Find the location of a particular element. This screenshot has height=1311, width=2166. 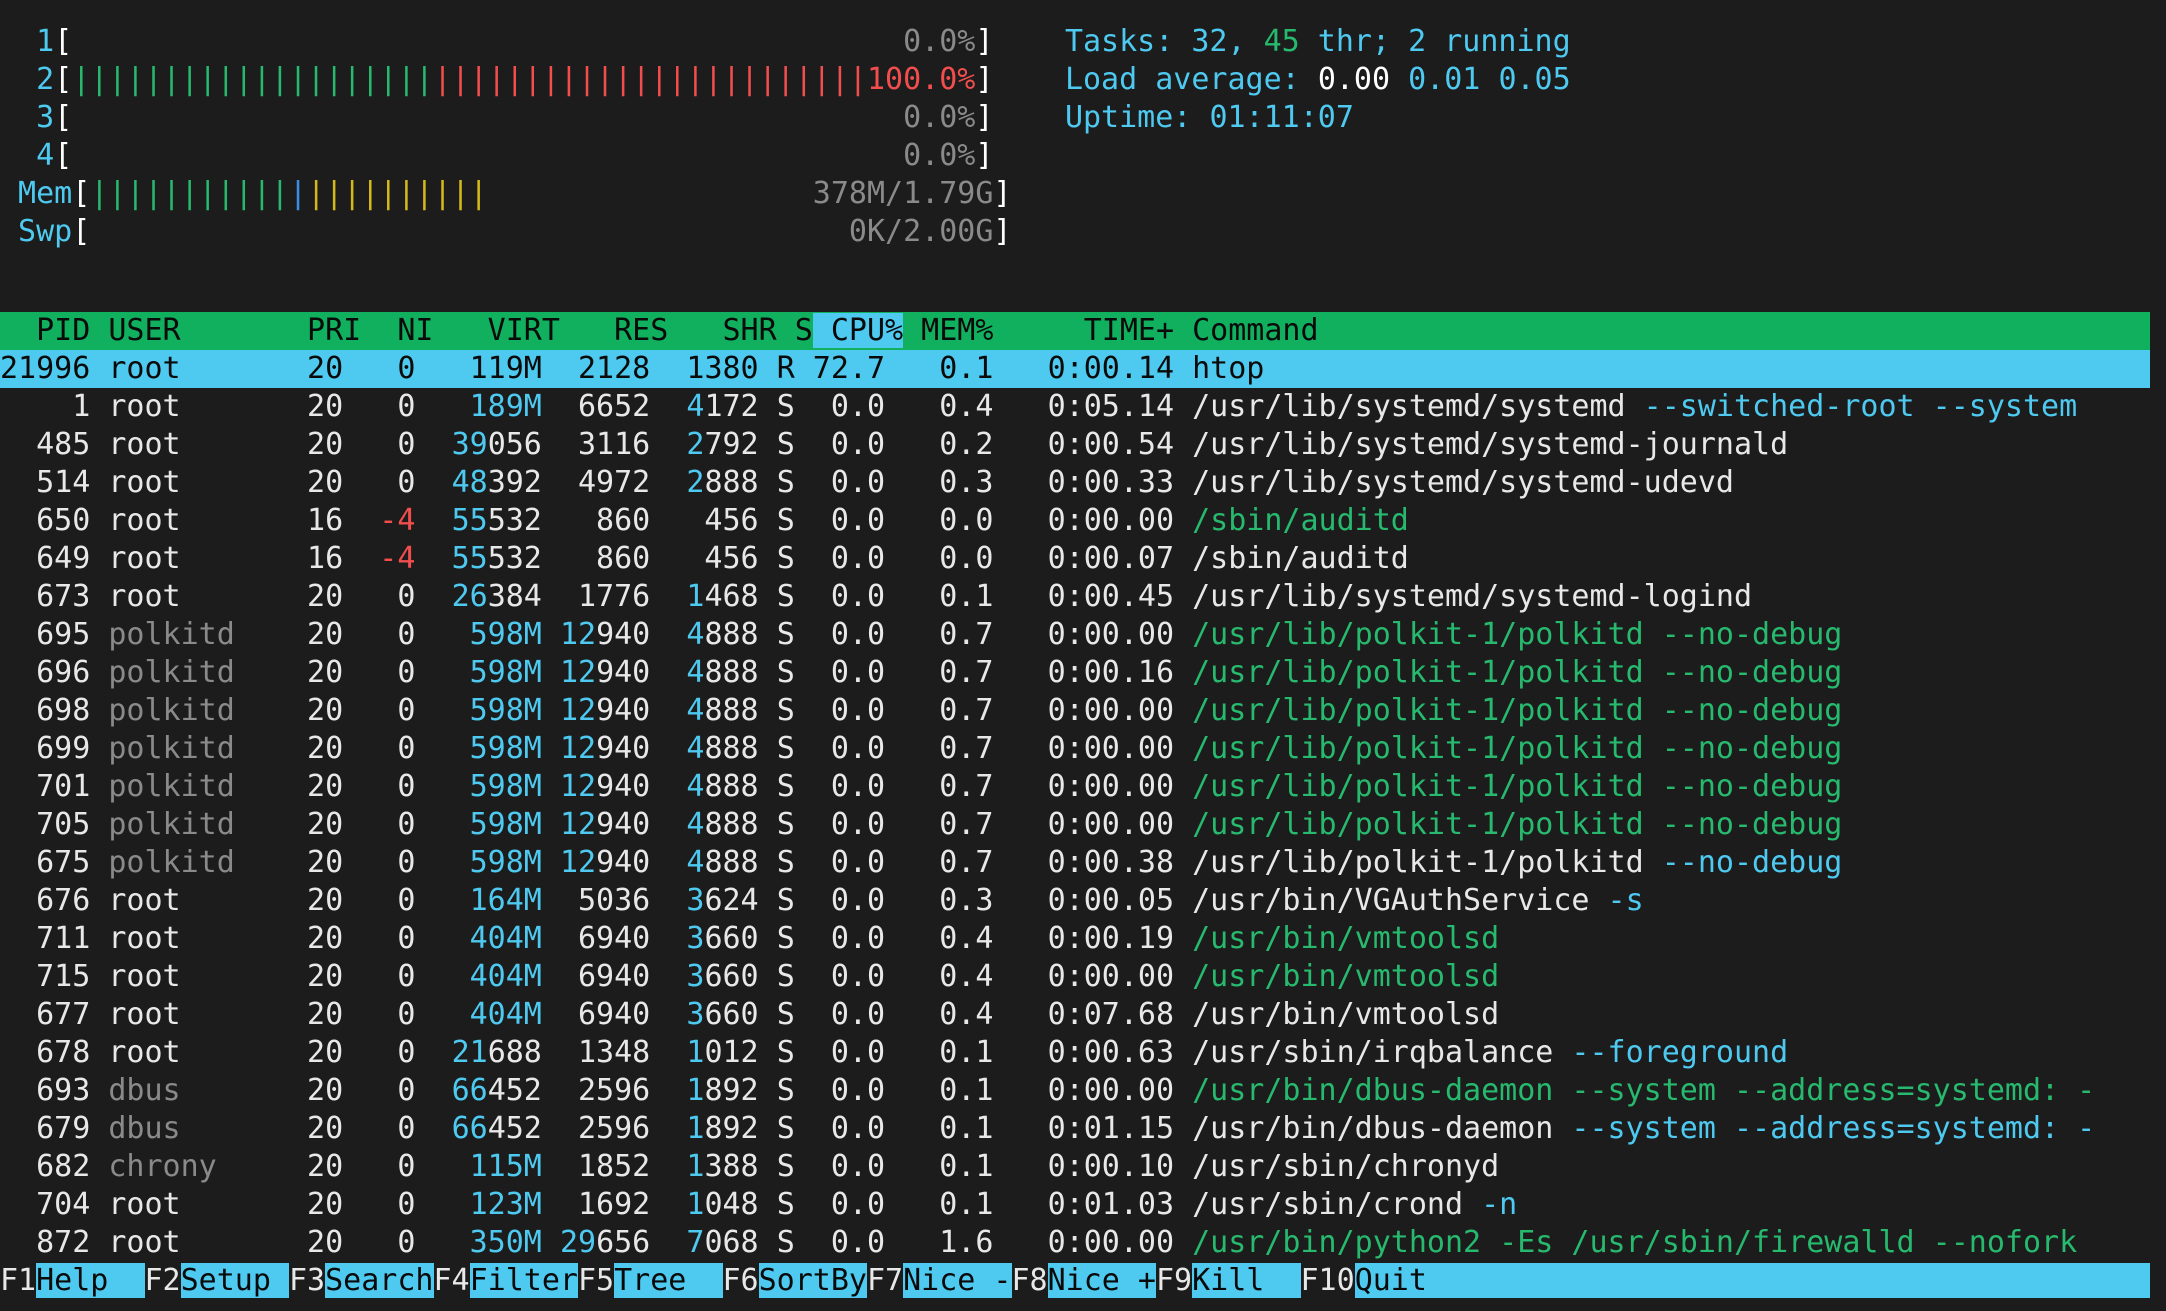

fkey-f2: F2Setup is located at coordinates (217, 1280).